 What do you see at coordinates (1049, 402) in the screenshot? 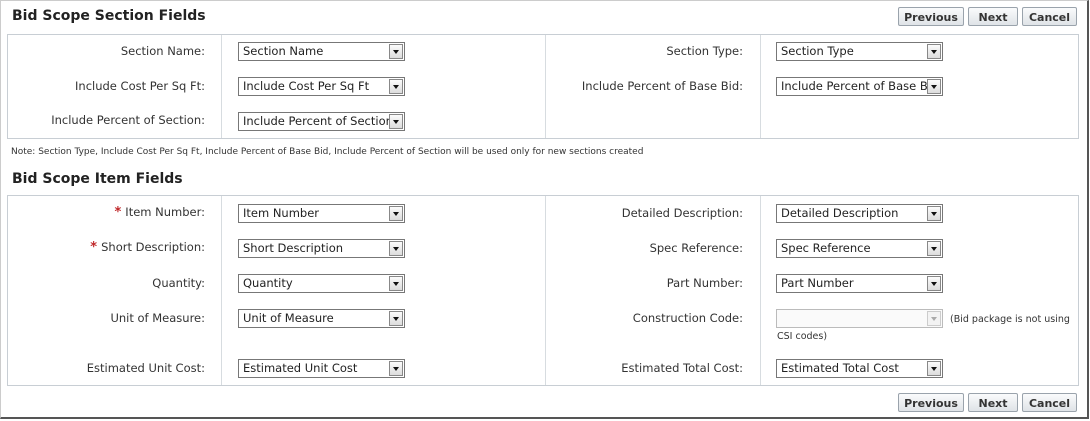
I see `cancel-button-bottom: Cancel` at bounding box center [1049, 402].